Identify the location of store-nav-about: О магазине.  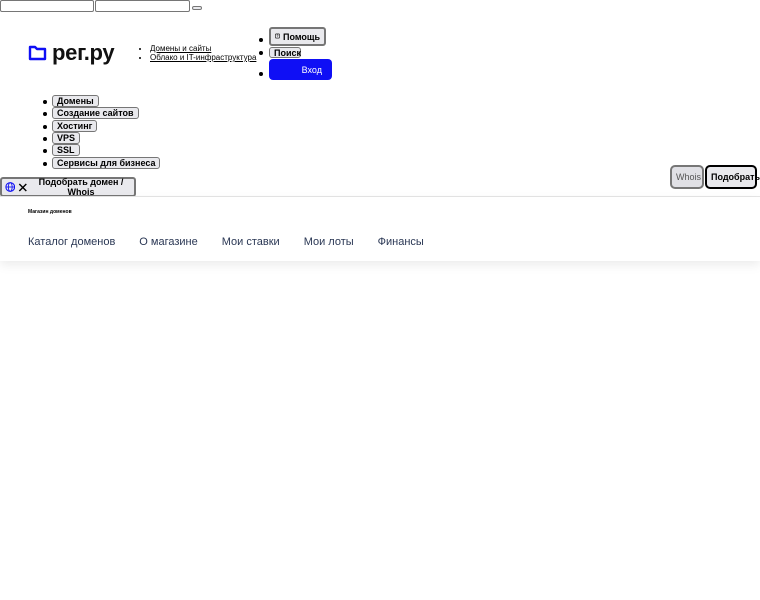
(168, 242).